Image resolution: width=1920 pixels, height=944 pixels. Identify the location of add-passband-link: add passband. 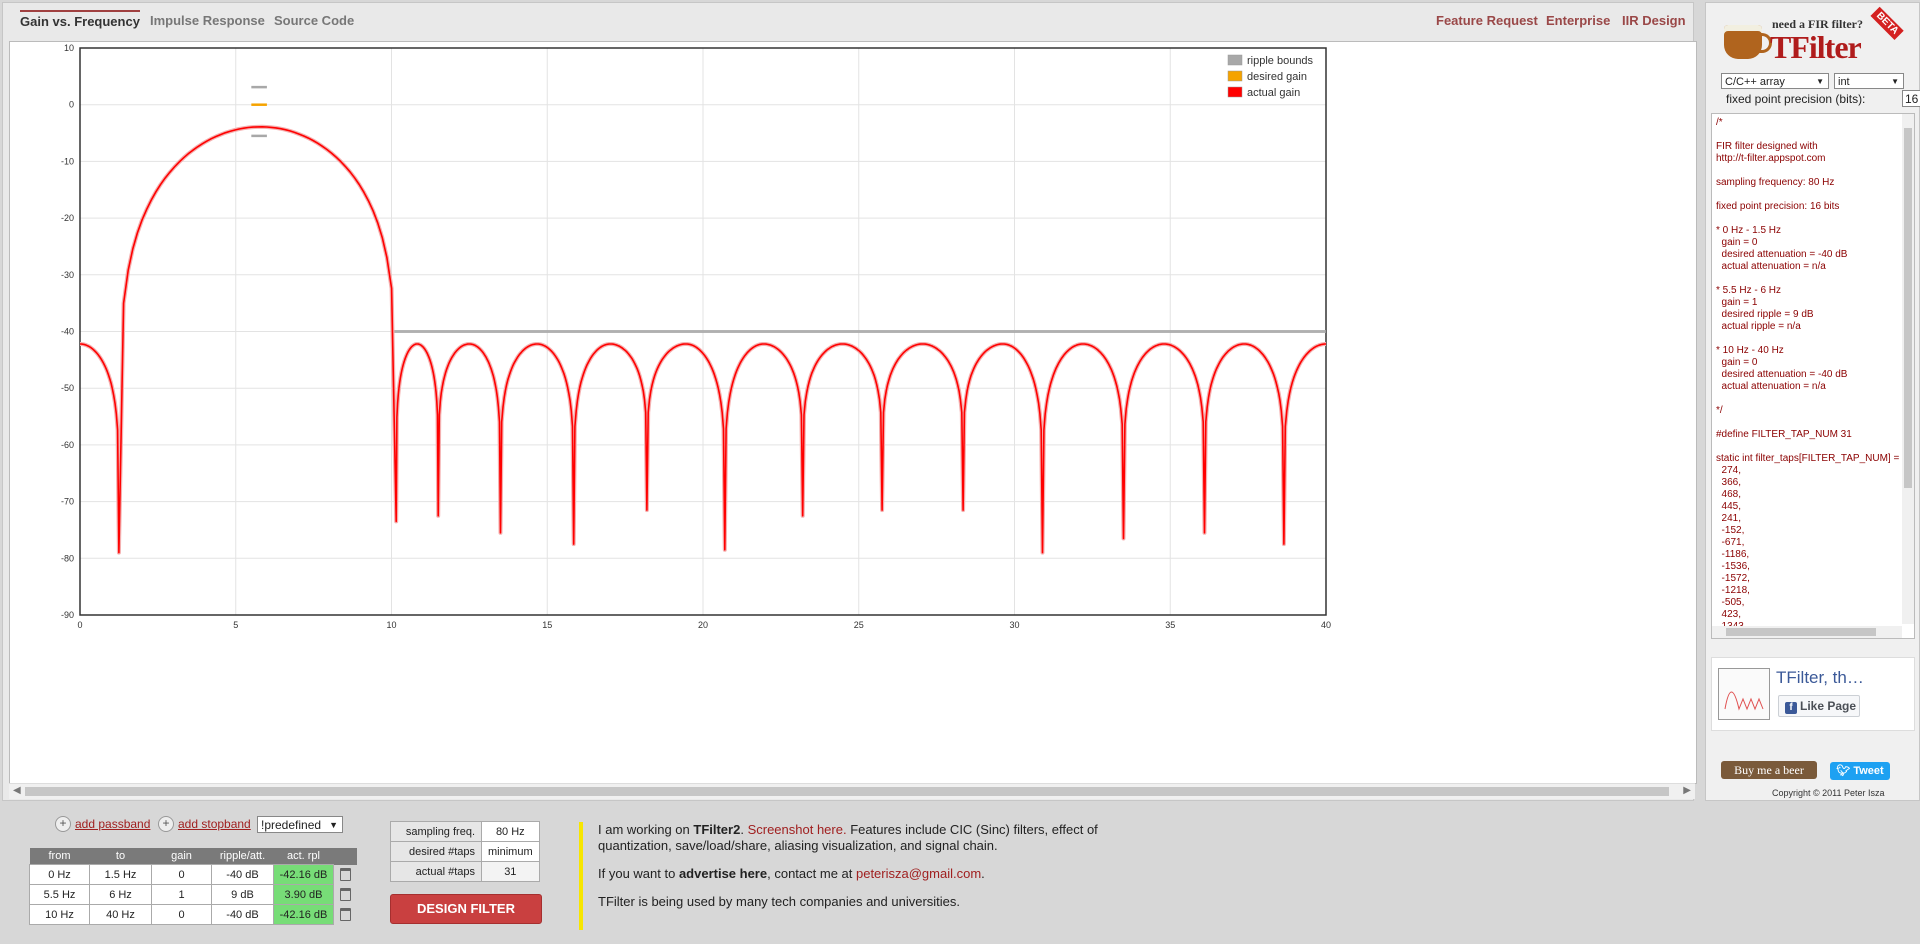
(112, 824).